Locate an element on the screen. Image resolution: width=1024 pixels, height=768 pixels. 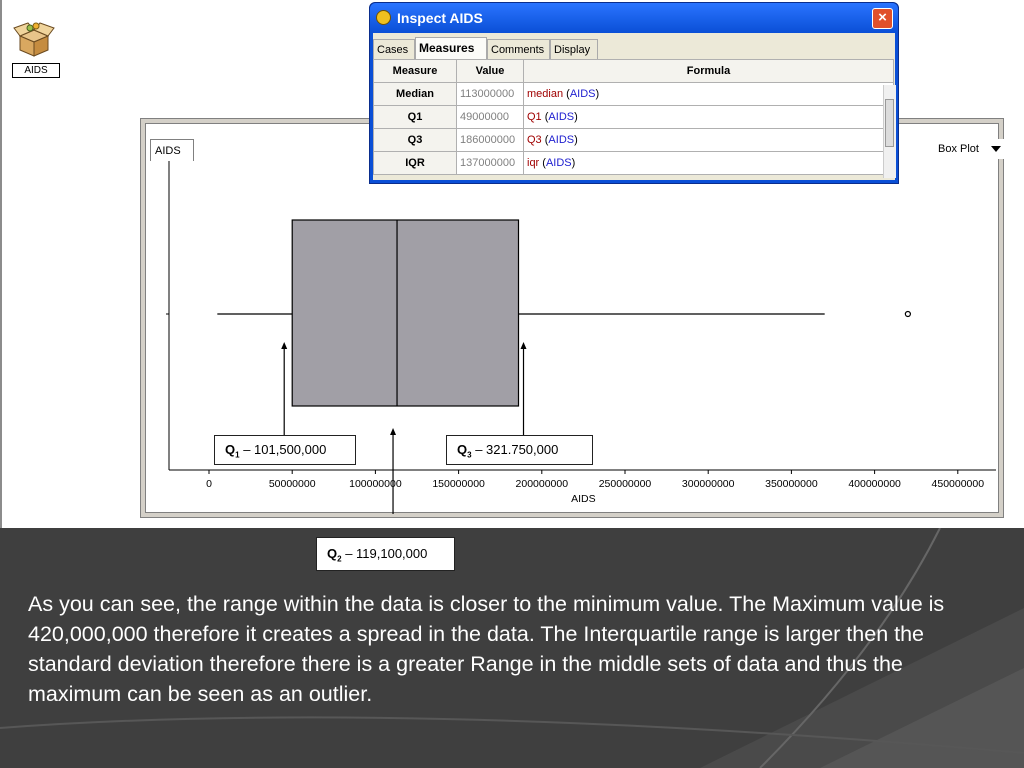
x-tick-label: 450000000 is located at coordinates (958, 484).